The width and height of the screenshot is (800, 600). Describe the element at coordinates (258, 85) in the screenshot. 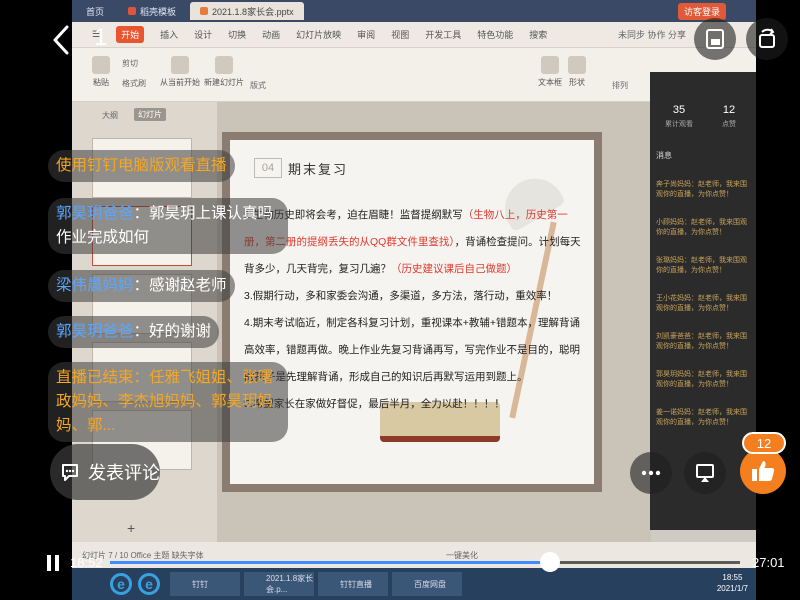

I see `ribbon-layout: 版式` at that location.